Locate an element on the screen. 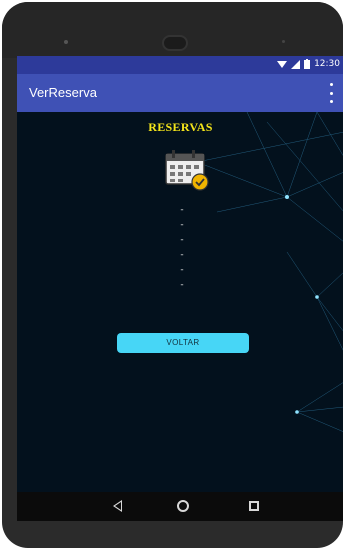 This screenshot has height=550, width=345. status-time: 12:30 is located at coordinates (327, 64).